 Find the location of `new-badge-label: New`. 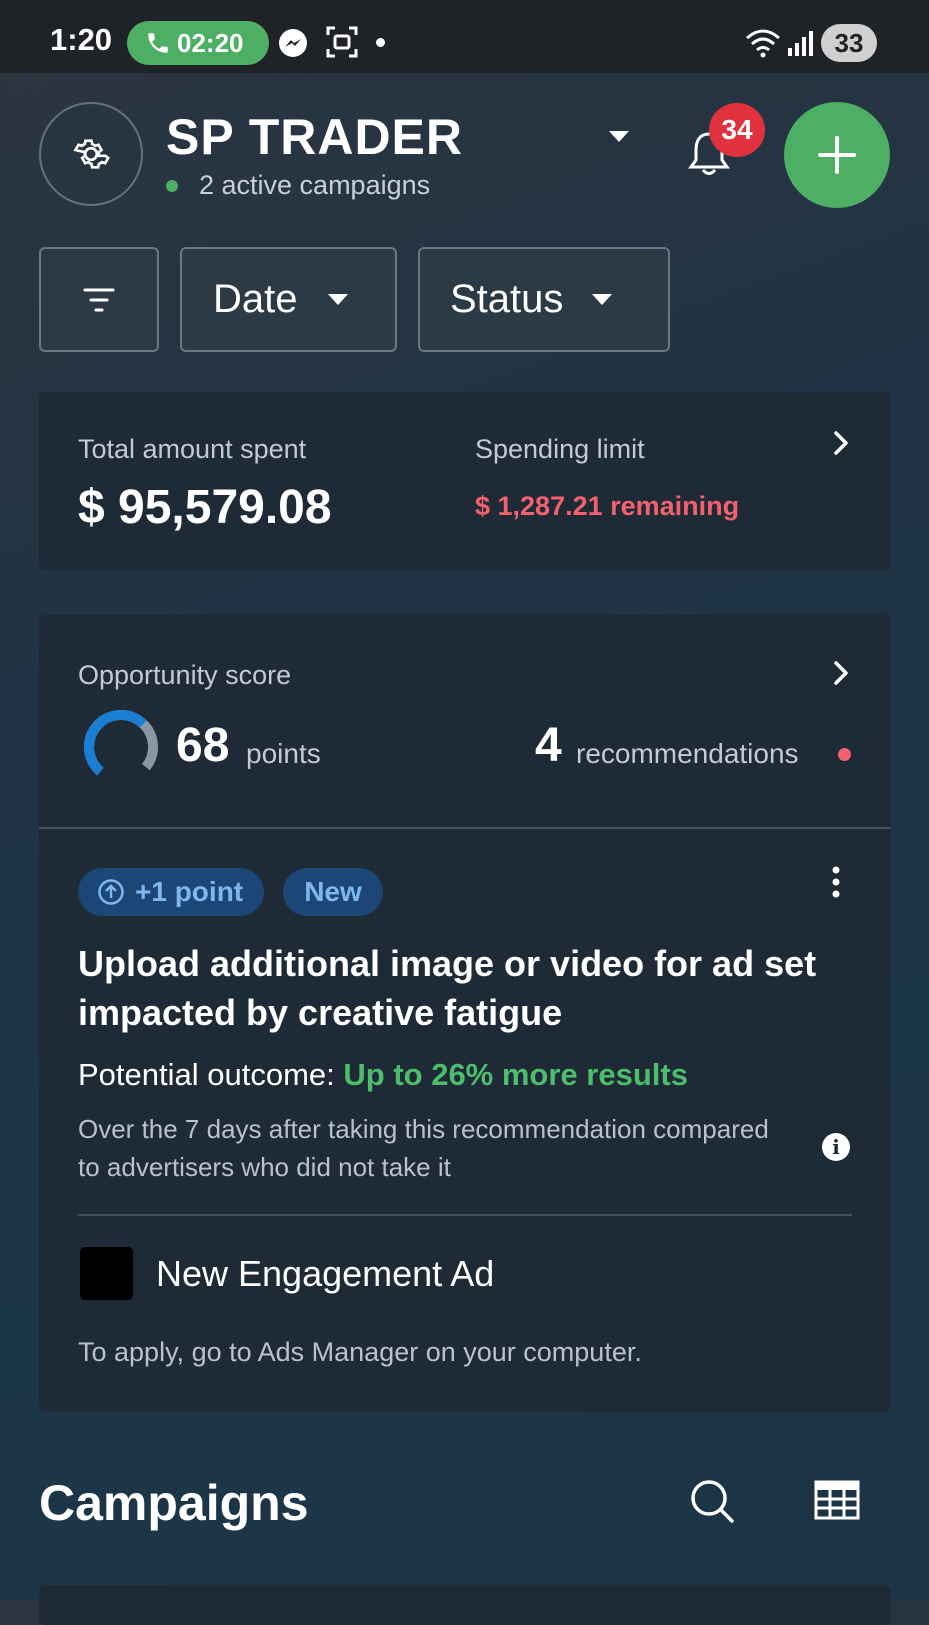

new-badge-label: New is located at coordinates (333, 891).